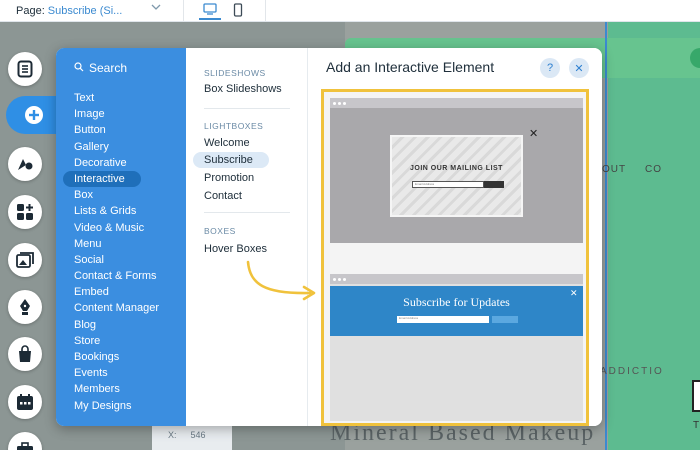  I want to click on category-item: Store, so click(124, 341).